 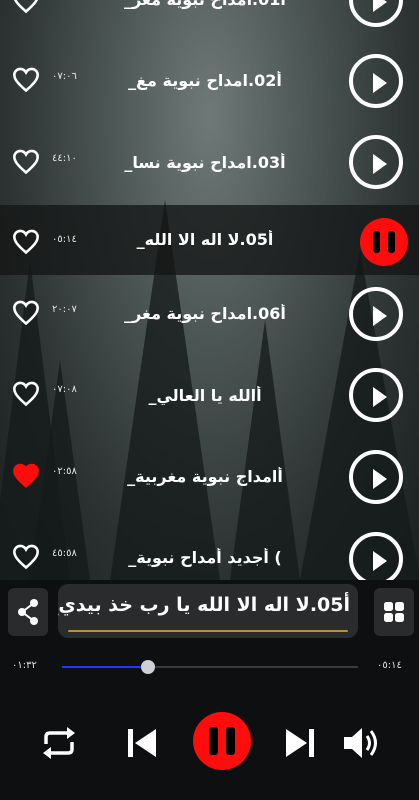 What do you see at coordinates (64, 553) in the screenshot?
I see `track-duration: ٤٥:٥٨` at bounding box center [64, 553].